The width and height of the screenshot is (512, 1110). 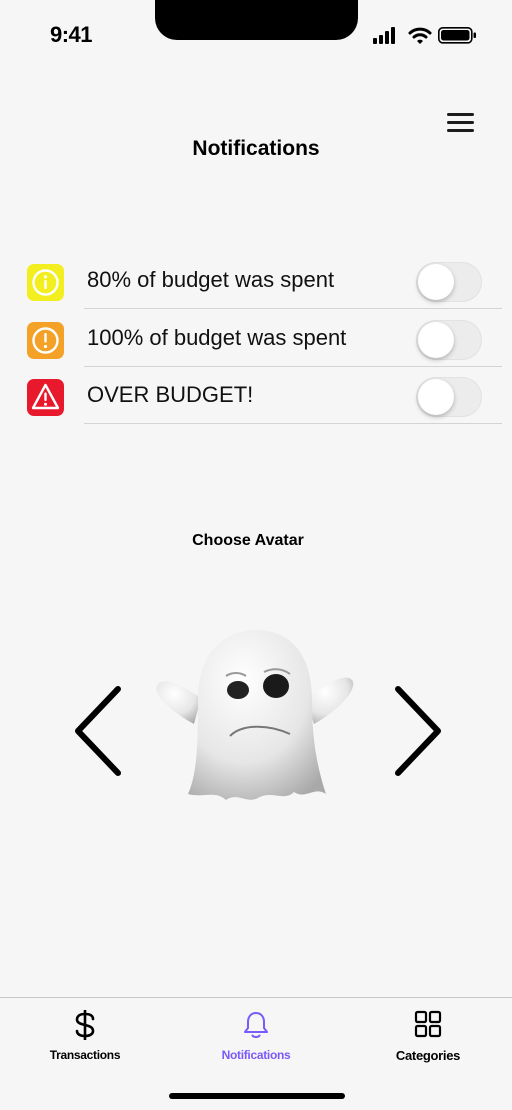 I want to click on next-avatar-arrow-icon, so click(x=416, y=731).